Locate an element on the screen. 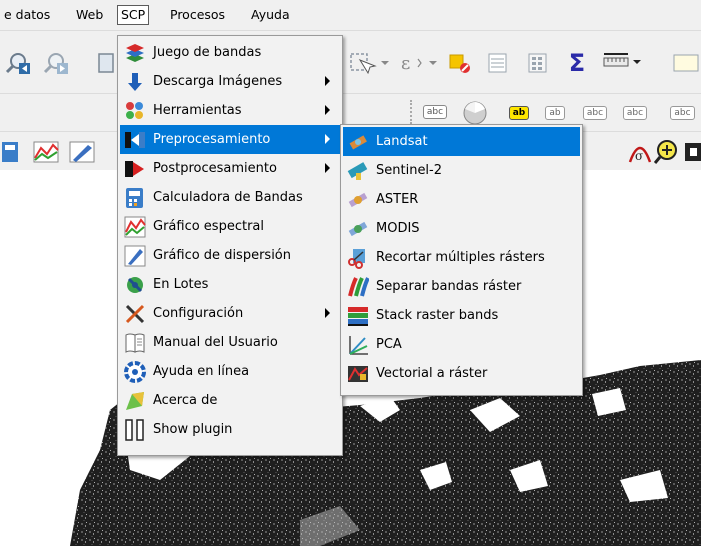 The image size is (701, 546). menu-item-postprocesamiento: Postprocesamiento is located at coordinates (230, 168).